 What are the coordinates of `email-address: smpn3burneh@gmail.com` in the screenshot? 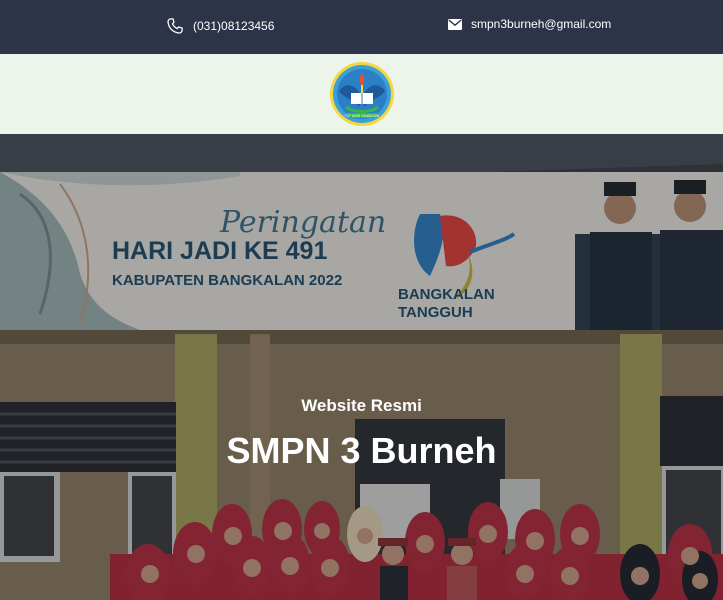 It's located at (541, 24).